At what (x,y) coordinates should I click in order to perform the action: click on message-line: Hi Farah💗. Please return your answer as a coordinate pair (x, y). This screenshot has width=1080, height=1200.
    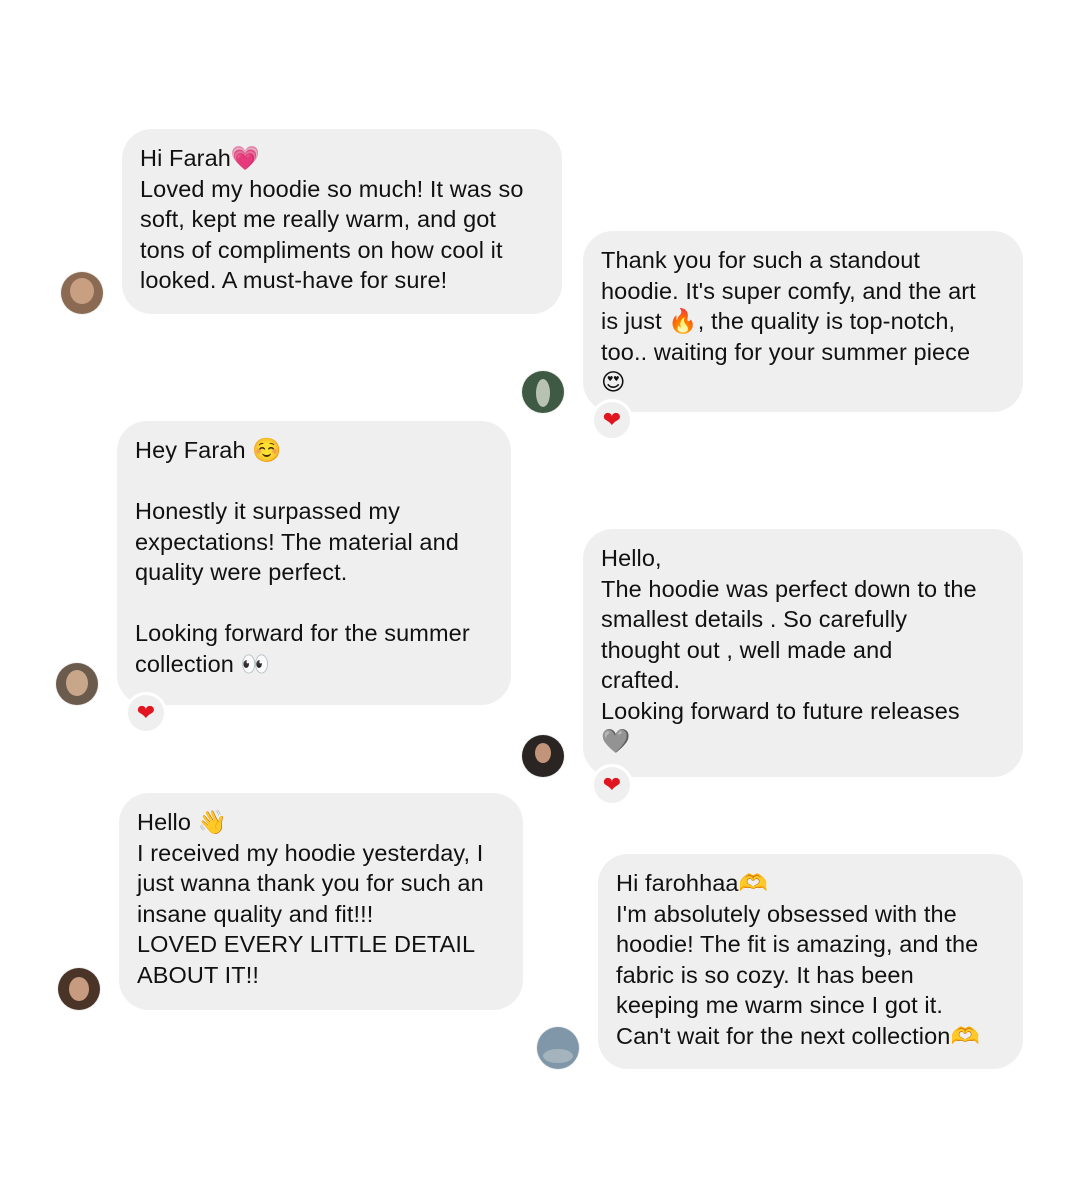
    Looking at the image, I should click on (200, 158).